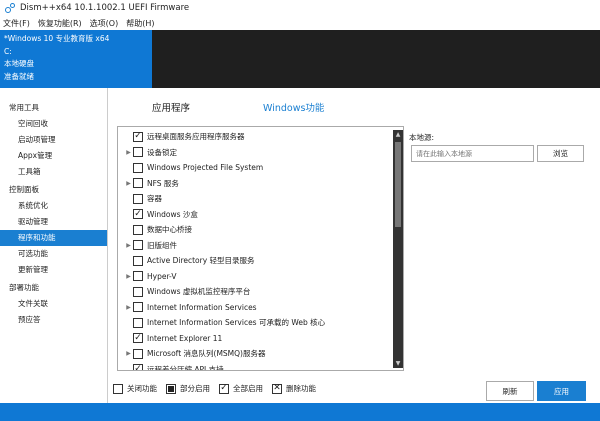 This screenshot has width=600, height=421. I want to click on sidebar-item: 预应答, so click(53, 320).